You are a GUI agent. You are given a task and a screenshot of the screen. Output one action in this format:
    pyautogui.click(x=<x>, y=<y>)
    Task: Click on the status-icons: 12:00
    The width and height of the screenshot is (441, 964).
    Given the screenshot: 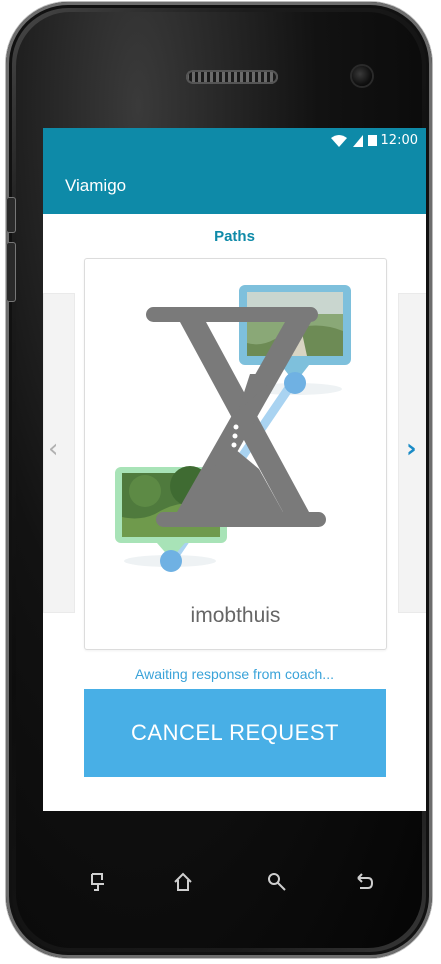 What is the action you would take?
    pyautogui.click(x=374, y=140)
    